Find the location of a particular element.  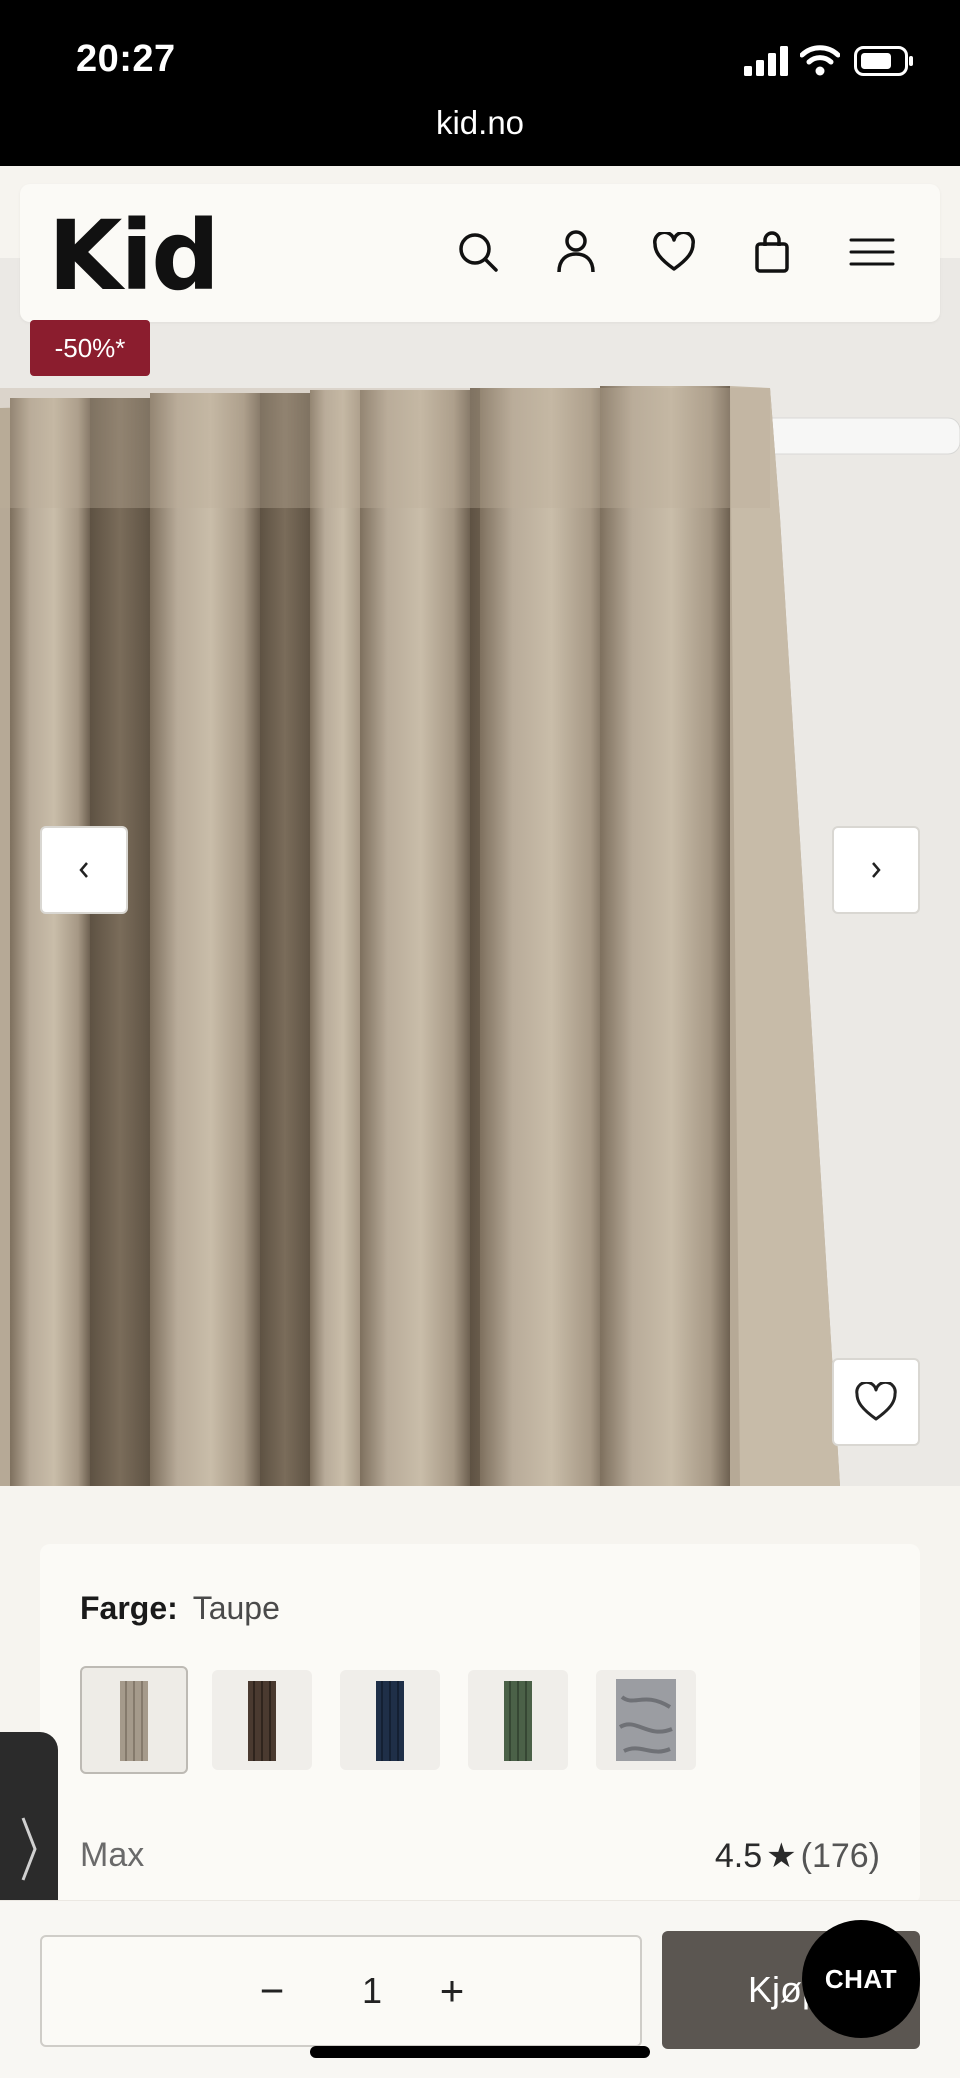

navy-curtain-thumbnail is located at coordinates (390, 1721).